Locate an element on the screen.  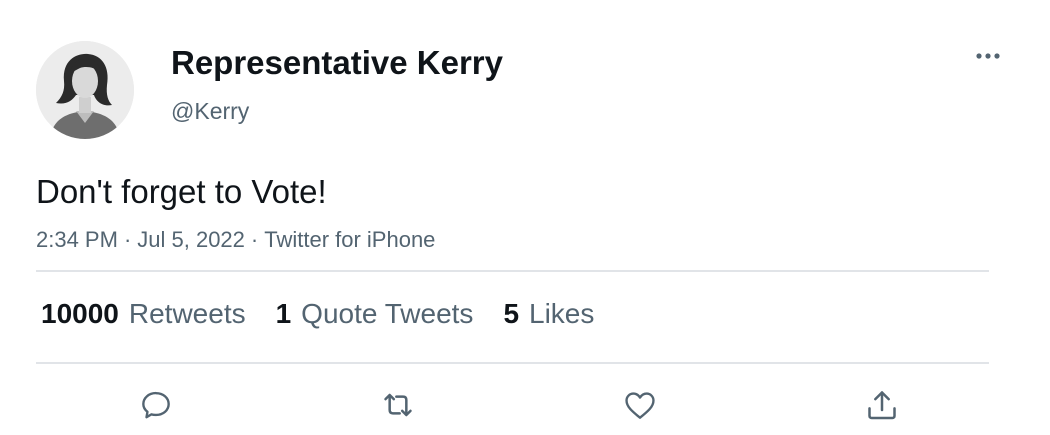
more-options-button is located at coordinates (988, 56).